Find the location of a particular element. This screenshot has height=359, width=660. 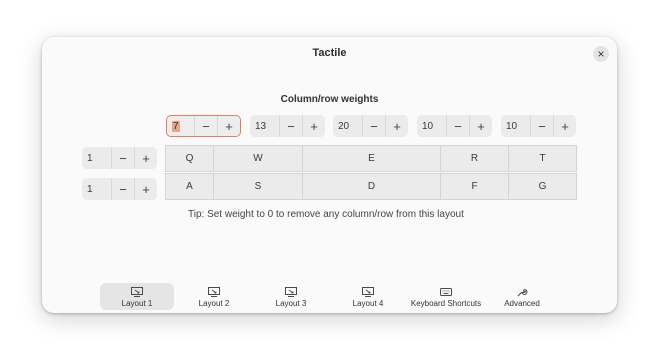

column-weight-stepper-5: 10 − + is located at coordinates (538, 126).